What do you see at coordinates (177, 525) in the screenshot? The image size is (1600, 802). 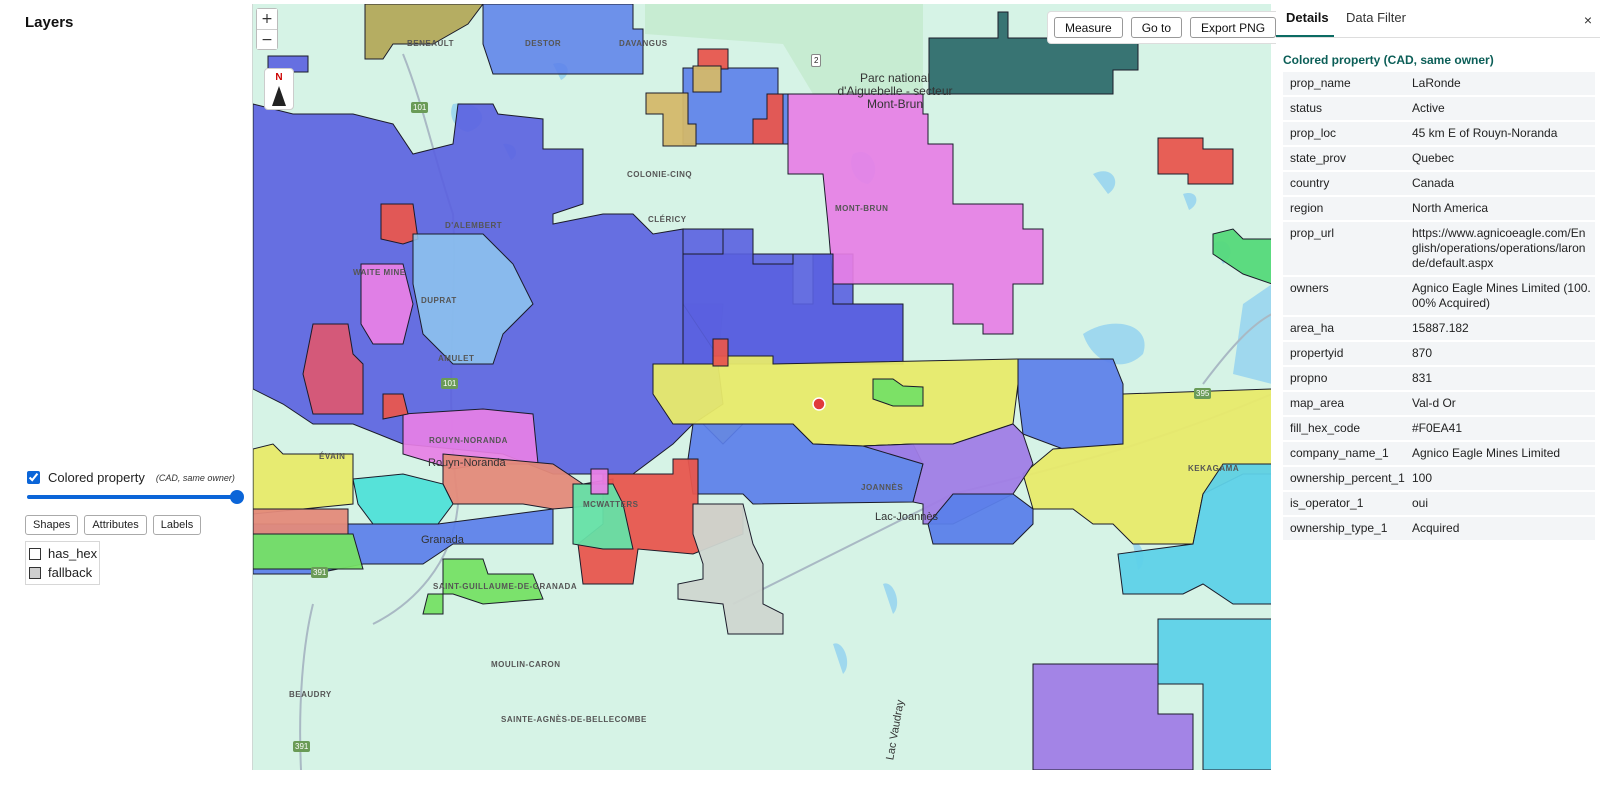 I see `labels-button: Labels` at bounding box center [177, 525].